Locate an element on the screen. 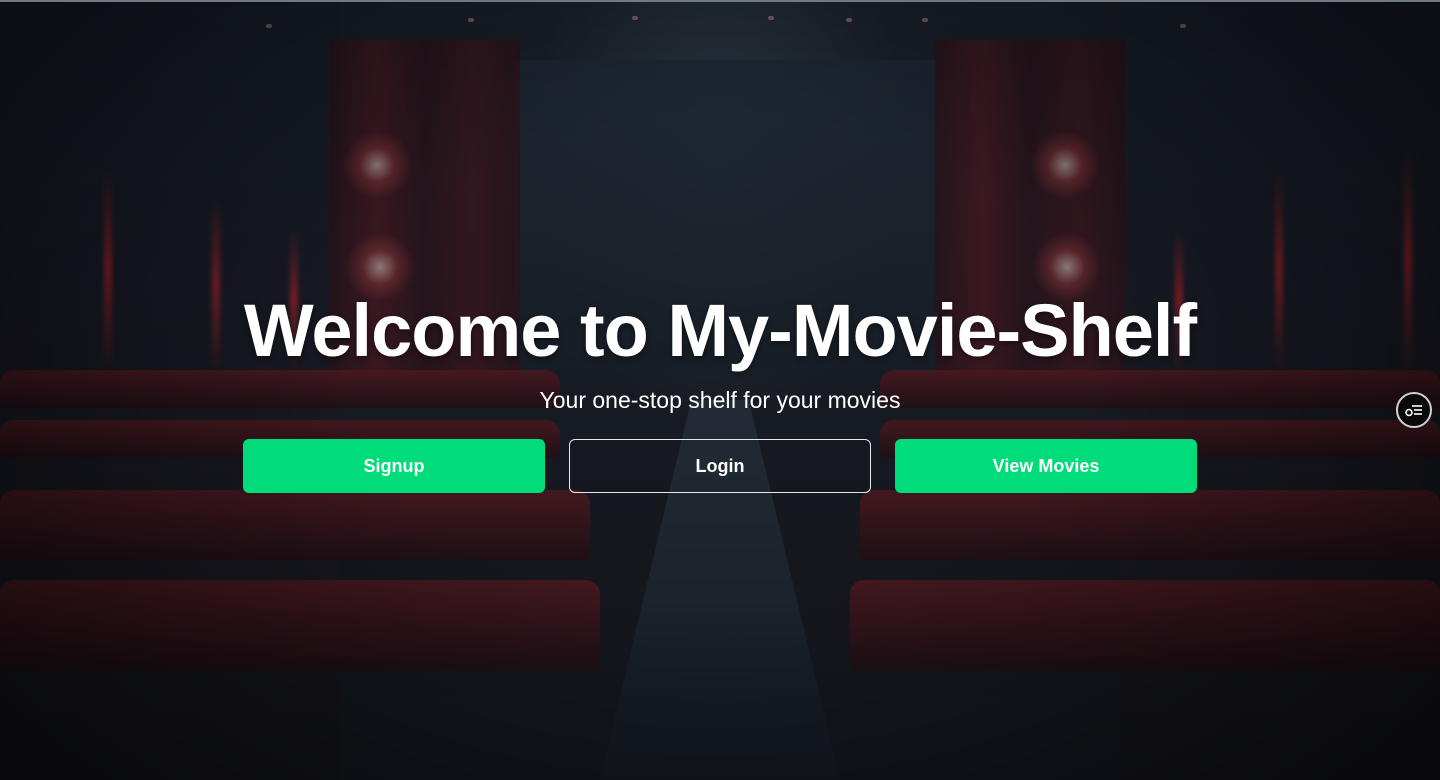 The image size is (1440, 780). window-top-border is located at coordinates (720, 1).